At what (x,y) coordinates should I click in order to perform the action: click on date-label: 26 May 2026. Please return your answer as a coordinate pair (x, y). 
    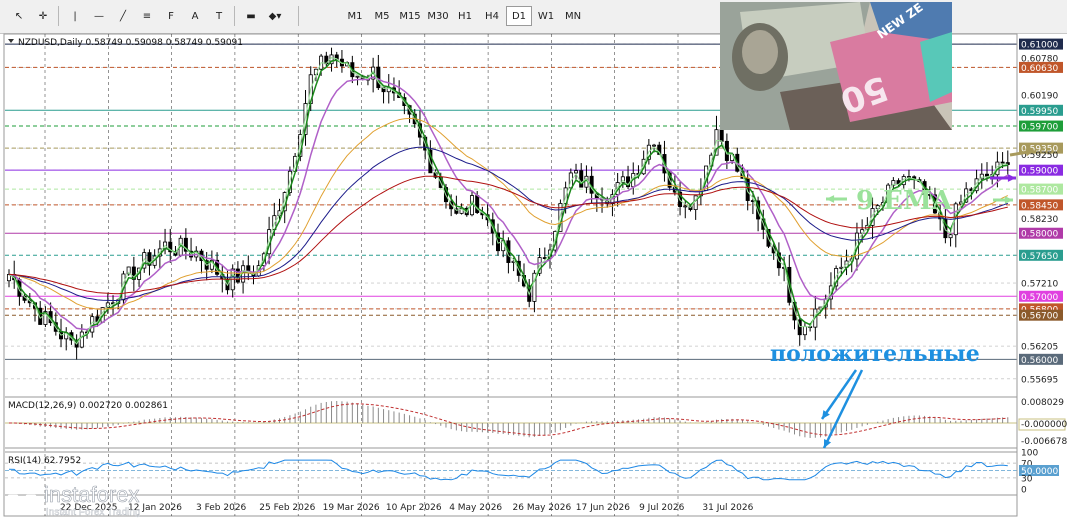
    Looking at the image, I should click on (542, 508).